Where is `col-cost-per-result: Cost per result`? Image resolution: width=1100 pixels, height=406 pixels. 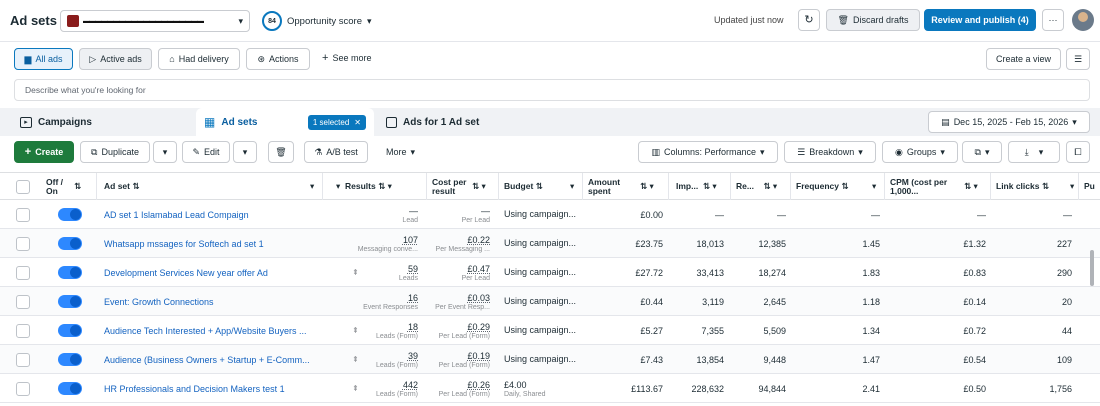 col-cost-per-result: Cost per result is located at coordinates (451, 187).